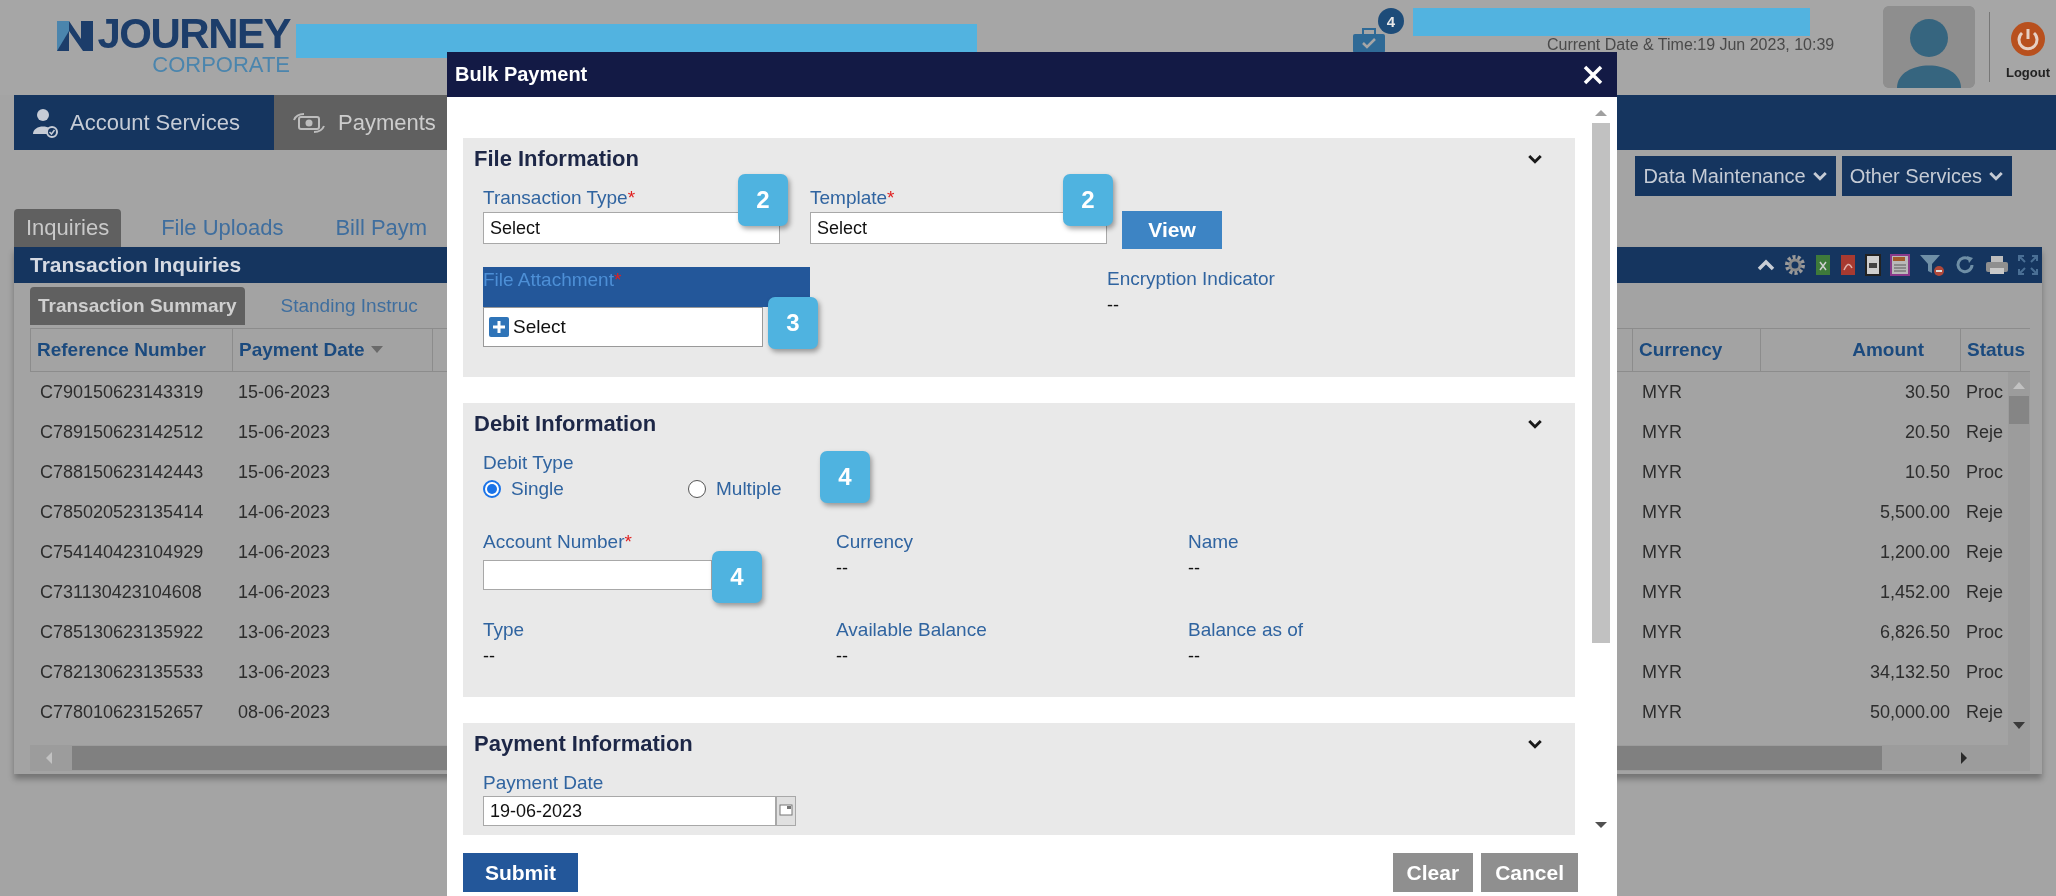  What do you see at coordinates (543, 783) in the screenshot?
I see `field-label: Payment Date` at bounding box center [543, 783].